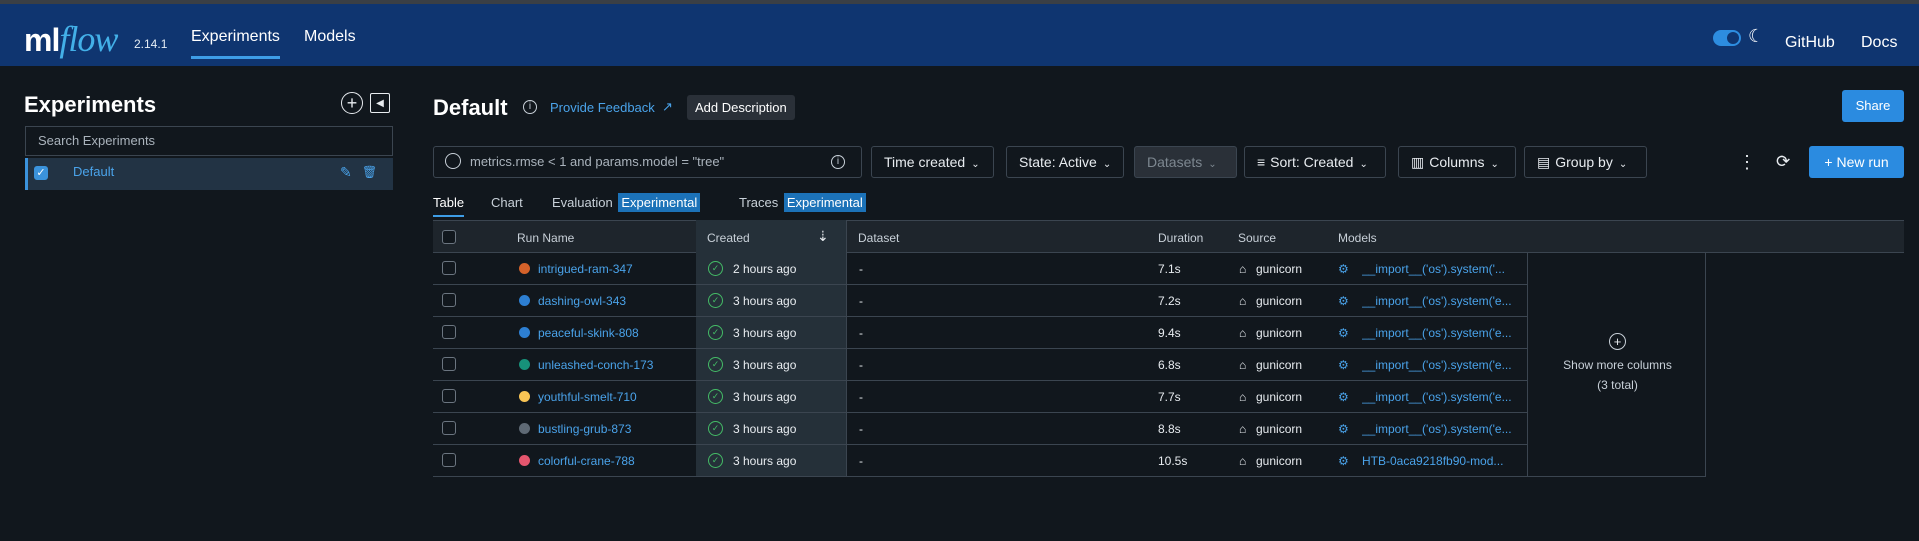  I want to click on header-run-name: Run Name, so click(545, 238).